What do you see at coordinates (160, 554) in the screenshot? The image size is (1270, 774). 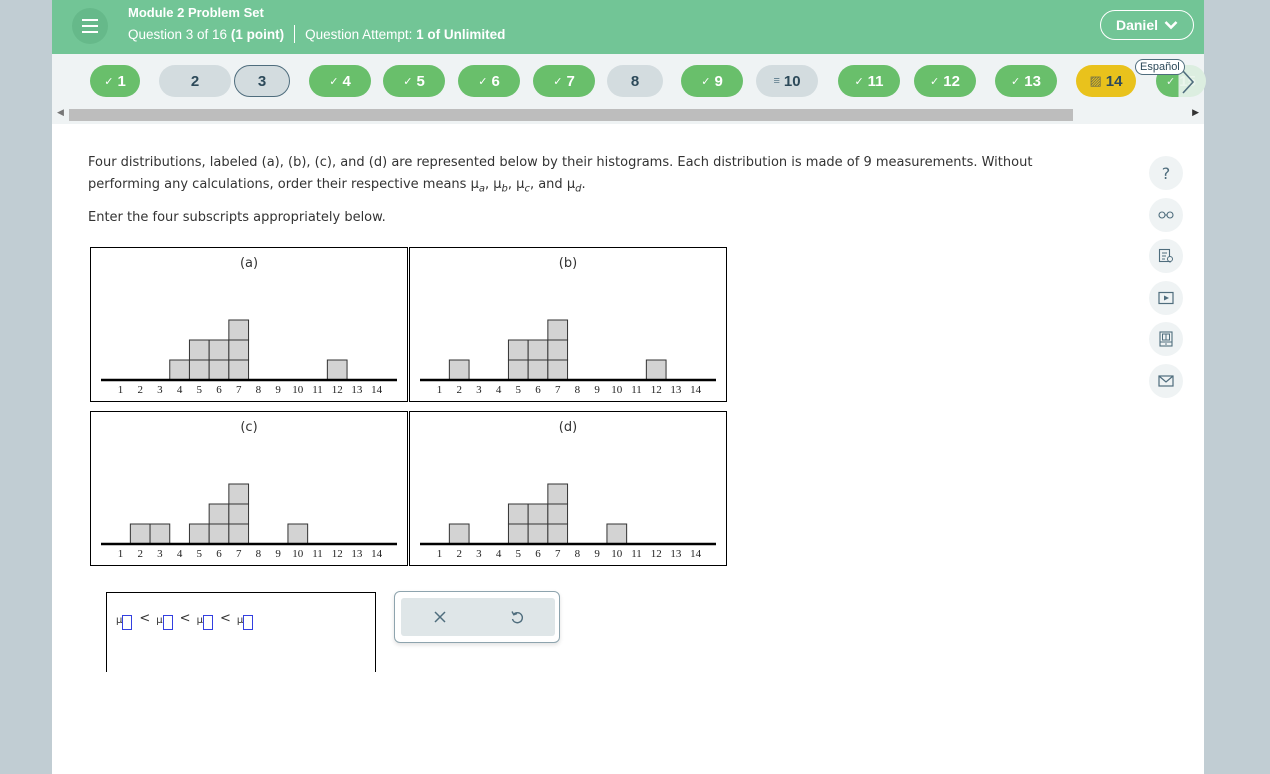 I see `x-tick-label: 3` at bounding box center [160, 554].